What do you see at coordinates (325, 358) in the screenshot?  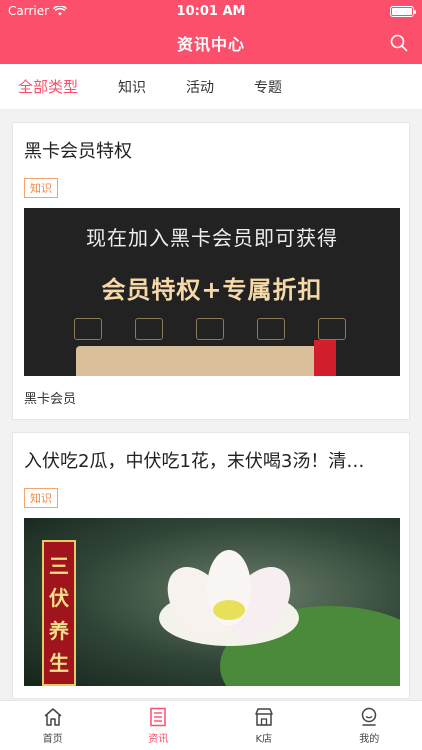 I see `ribbon-graphic` at bounding box center [325, 358].